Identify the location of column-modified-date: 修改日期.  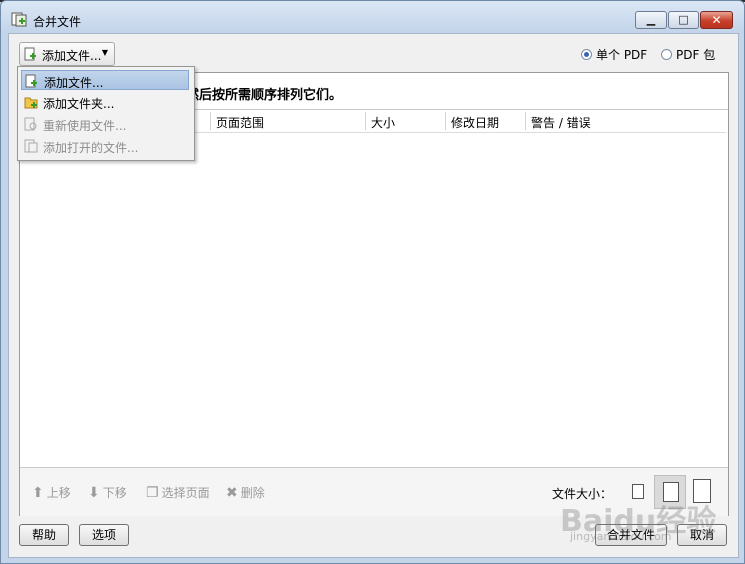
(475, 122).